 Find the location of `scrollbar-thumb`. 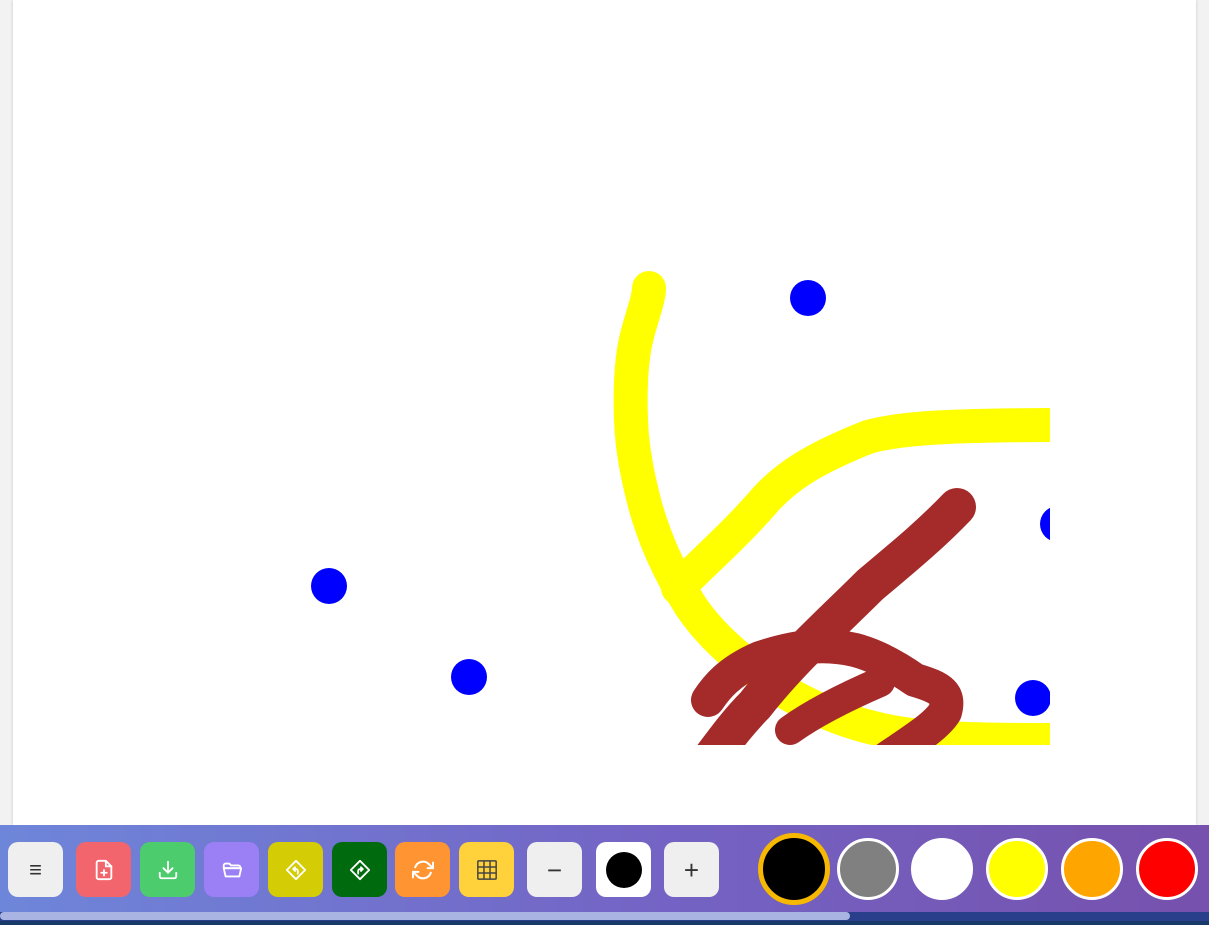

scrollbar-thumb is located at coordinates (425, 916).